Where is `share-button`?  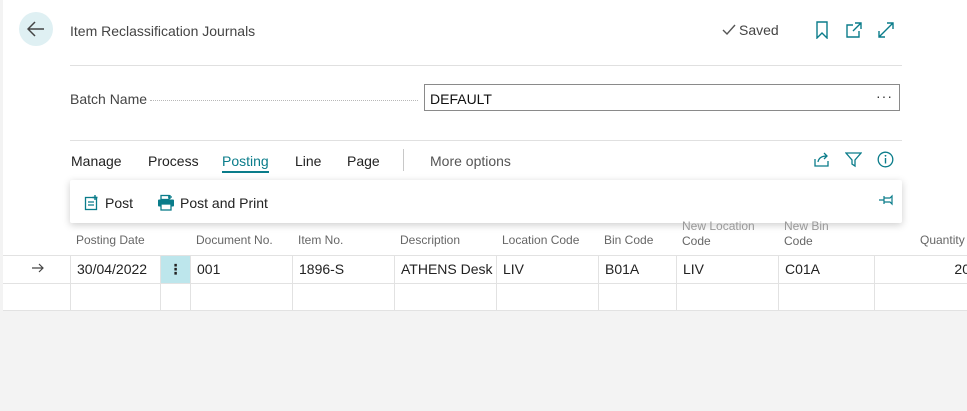 share-button is located at coordinates (821, 159).